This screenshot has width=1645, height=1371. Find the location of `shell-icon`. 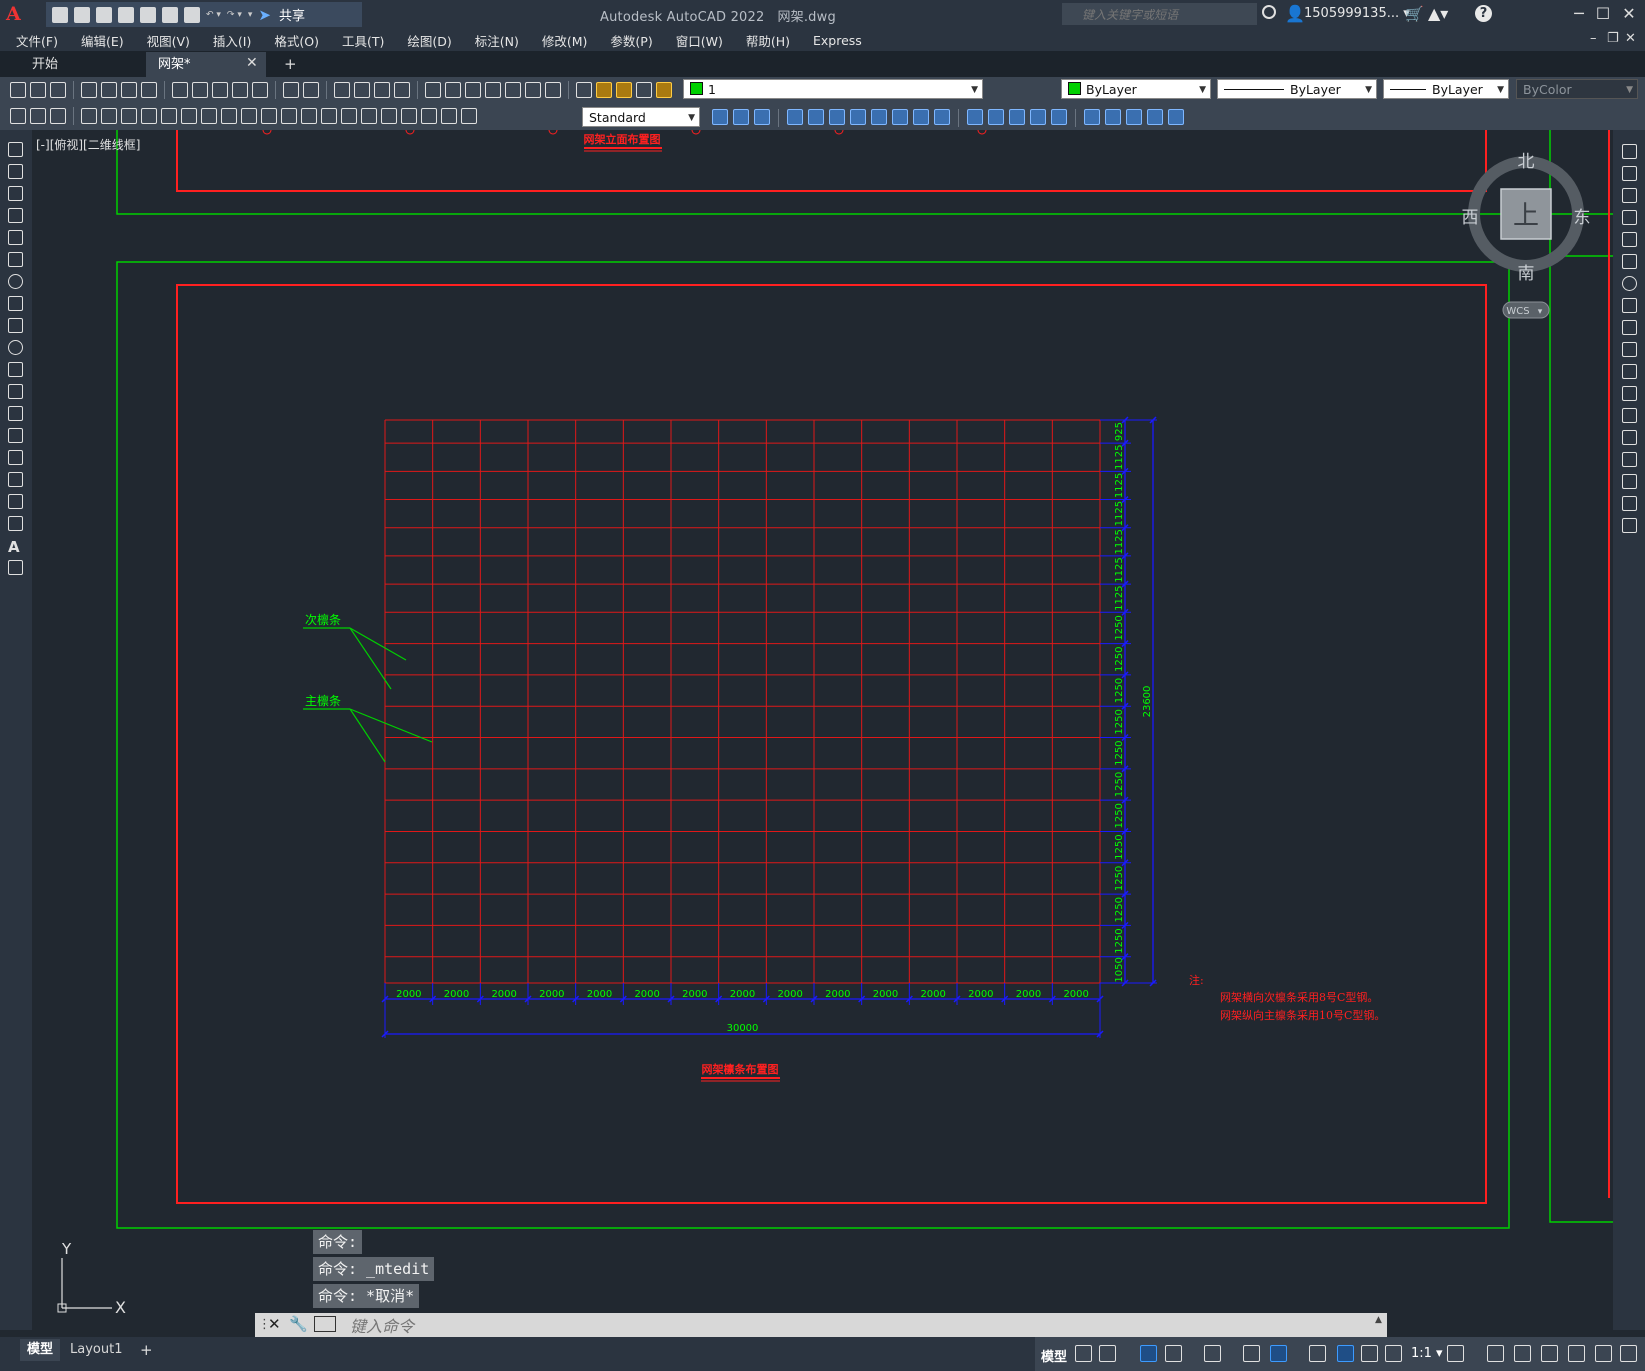

shell-icon is located at coordinates (1038, 117).